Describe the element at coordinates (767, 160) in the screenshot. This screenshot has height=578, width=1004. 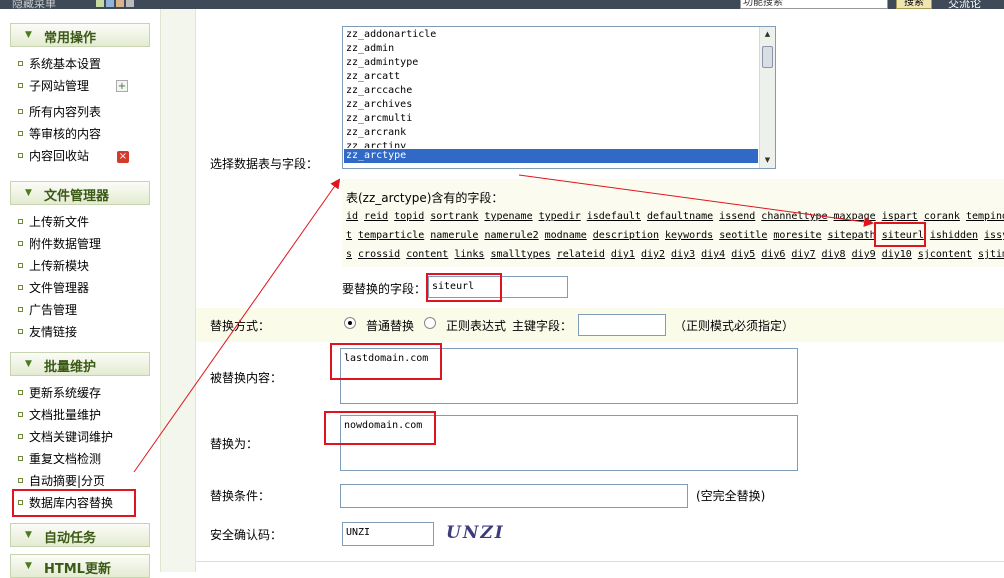
I see `scroll-down-icon: ▼` at that location.